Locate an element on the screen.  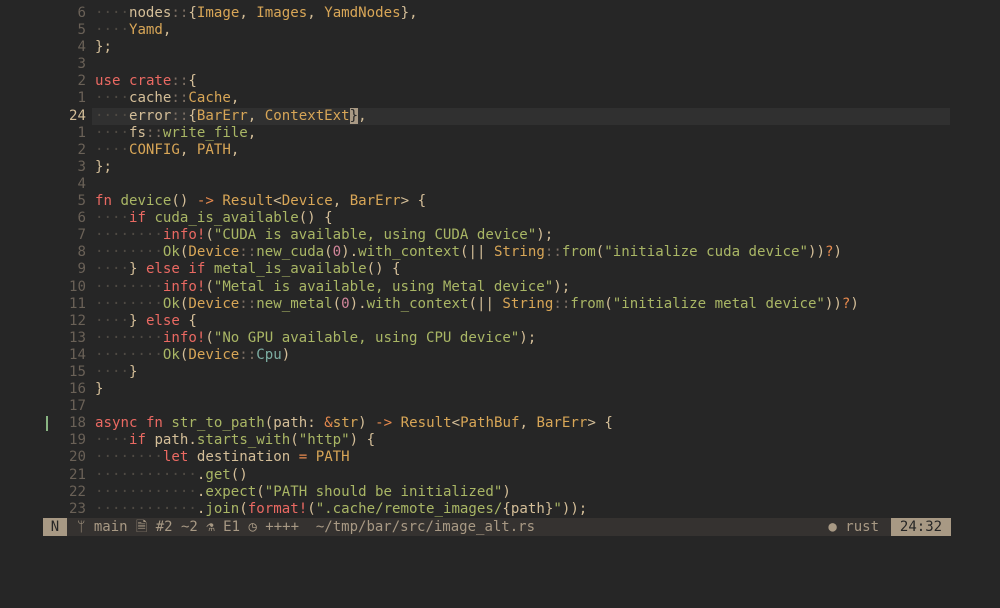
code-line: 4}; is located at coordinates (500, 47).